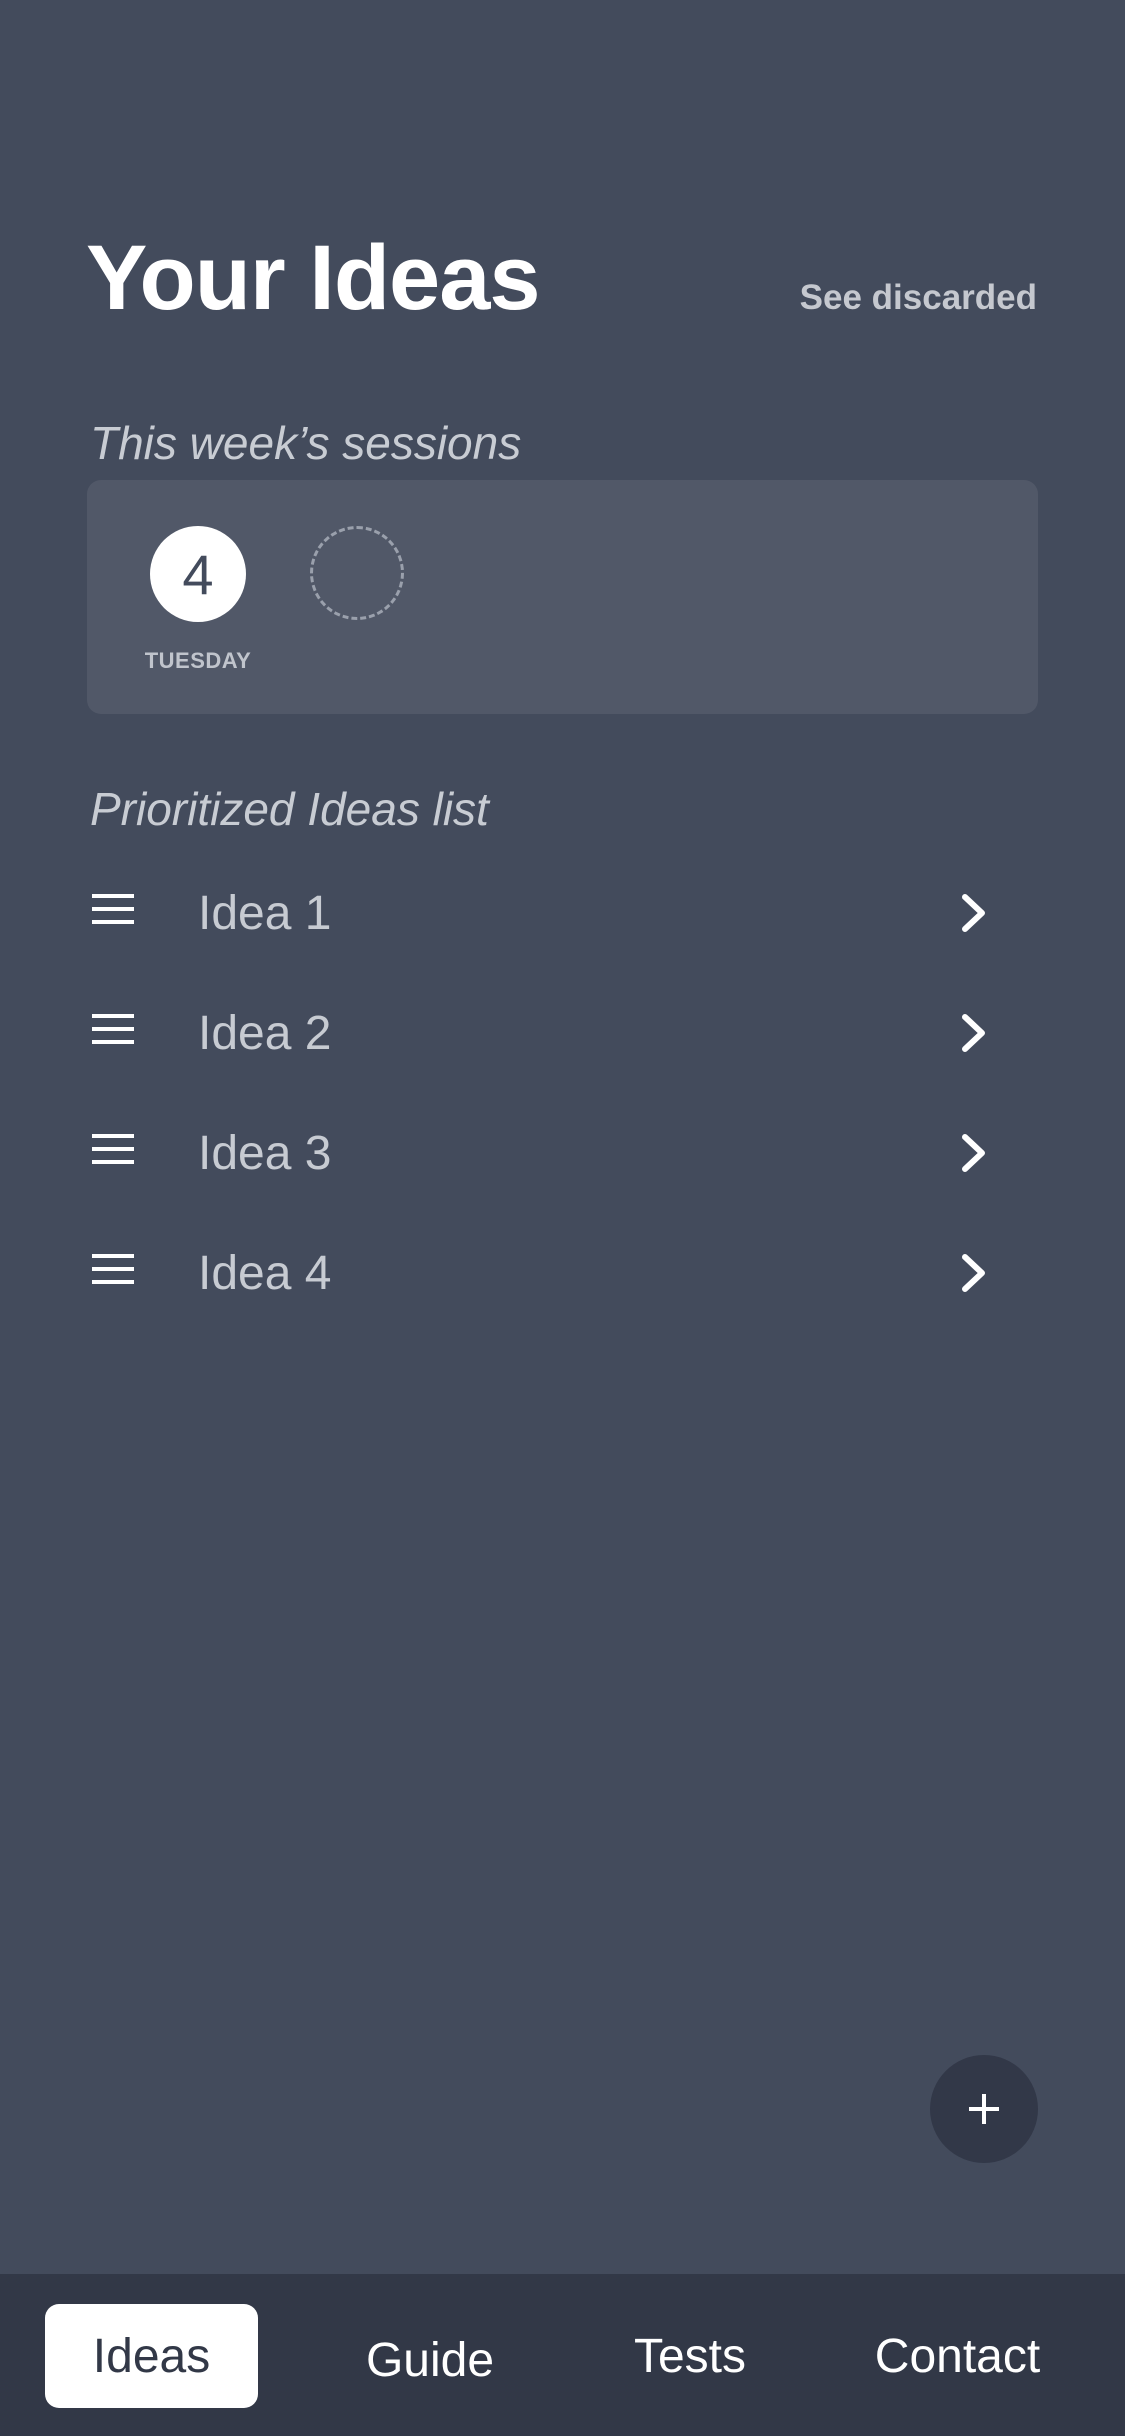  What do you see at coordinates (313, 278) in the screenshot?
I see `page-title: Your Ideas` at bounding box center [313, 278].